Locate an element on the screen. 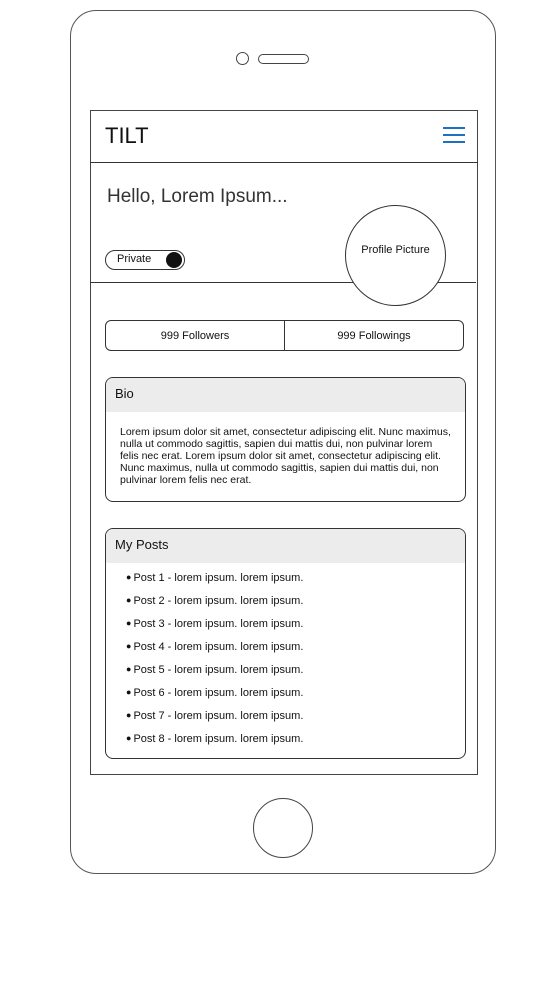  post-item: Post 5 - lorem ipsum. lorem ipsum. is located at coordinates (295, 675).